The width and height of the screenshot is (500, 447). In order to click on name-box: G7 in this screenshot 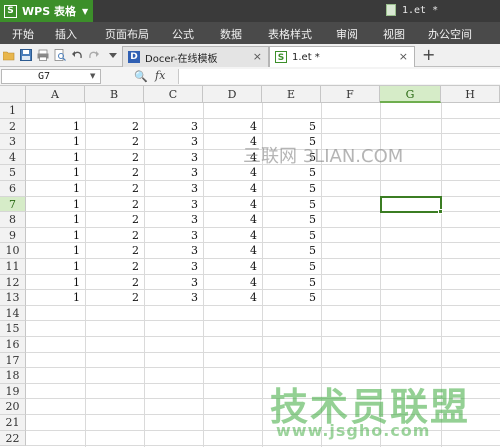, I will do `click(51, 76)`.